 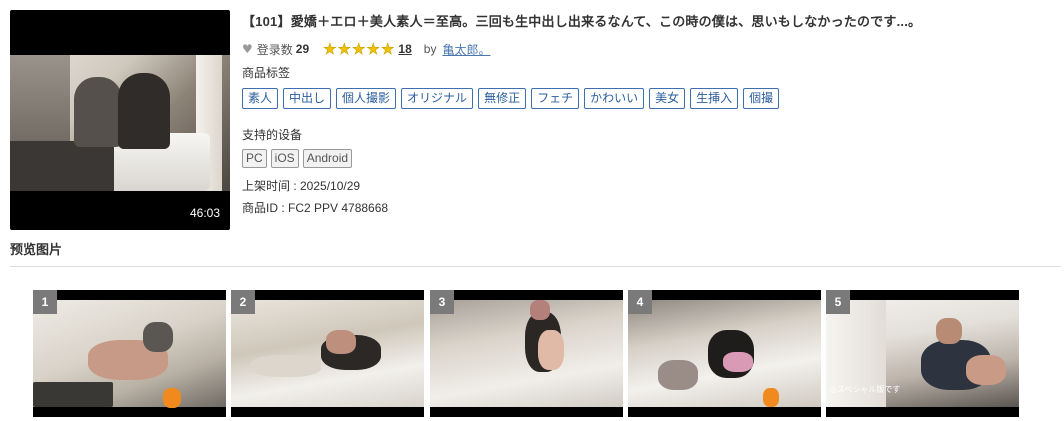 What do you see at coordinates (327, 353) in the screenshot?
I see `preview-image: 2` at bounding box center [327, 353].